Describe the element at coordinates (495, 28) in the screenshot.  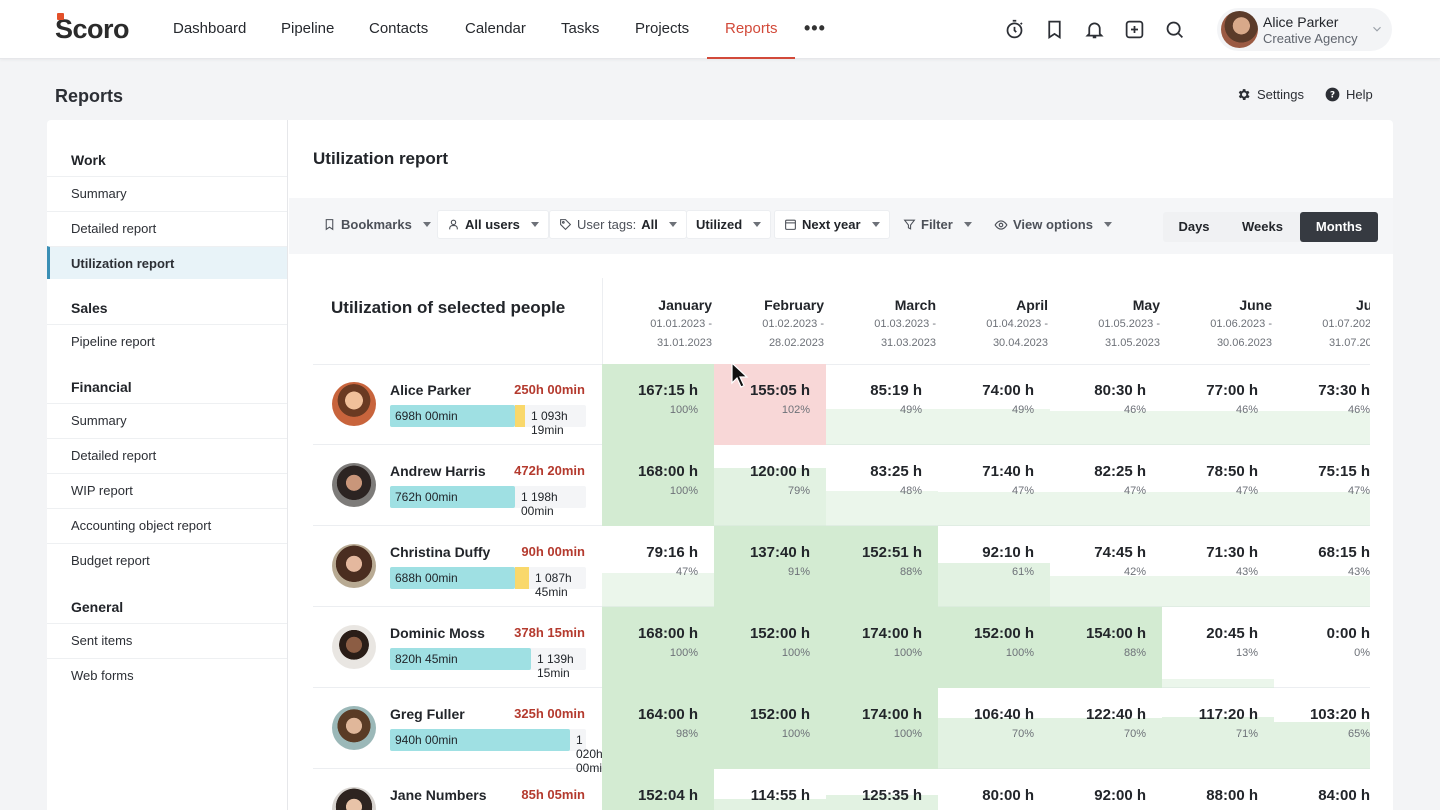
I see `nav-calendar: Calendar` at that location.